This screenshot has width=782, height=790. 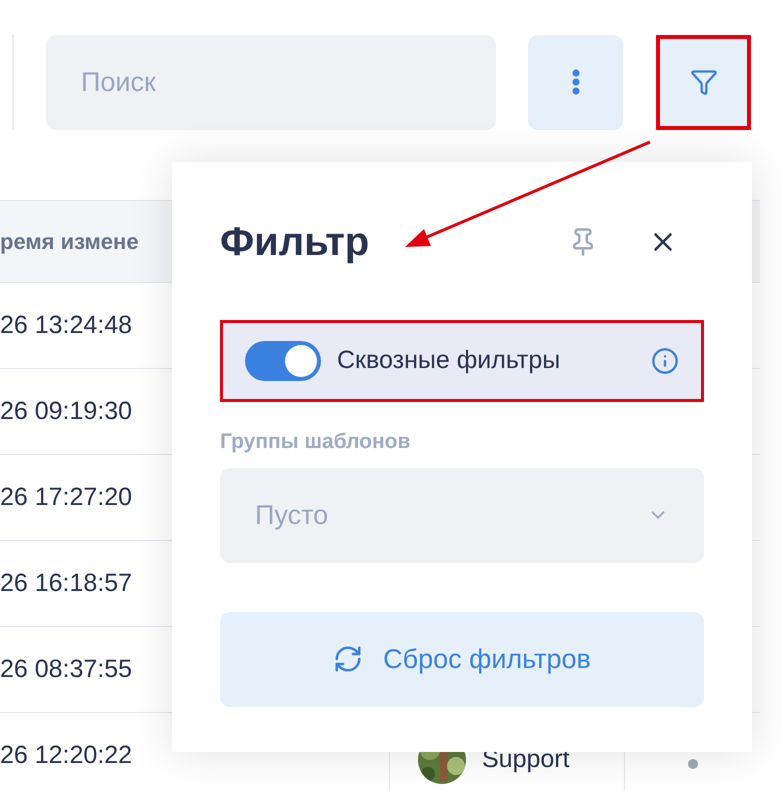 I want to click on table-cell-text: 26 12:20:22, so click(x=66, y=755).